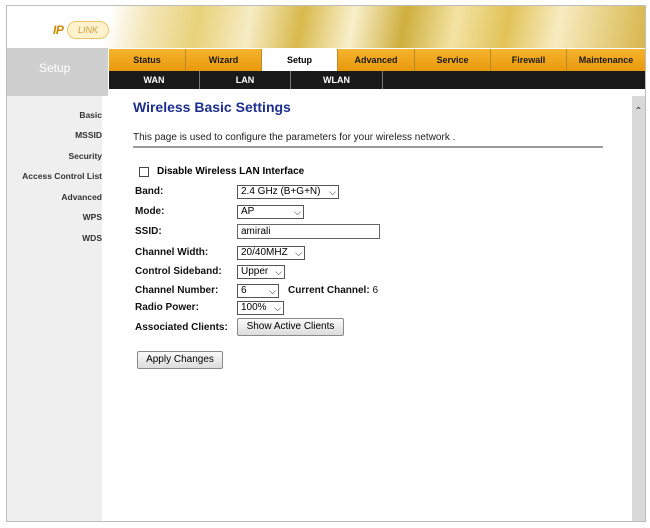  Describe the element at coordinates (154, 80) in the screenshot. I see `subtab-wan: WAN` at that location.